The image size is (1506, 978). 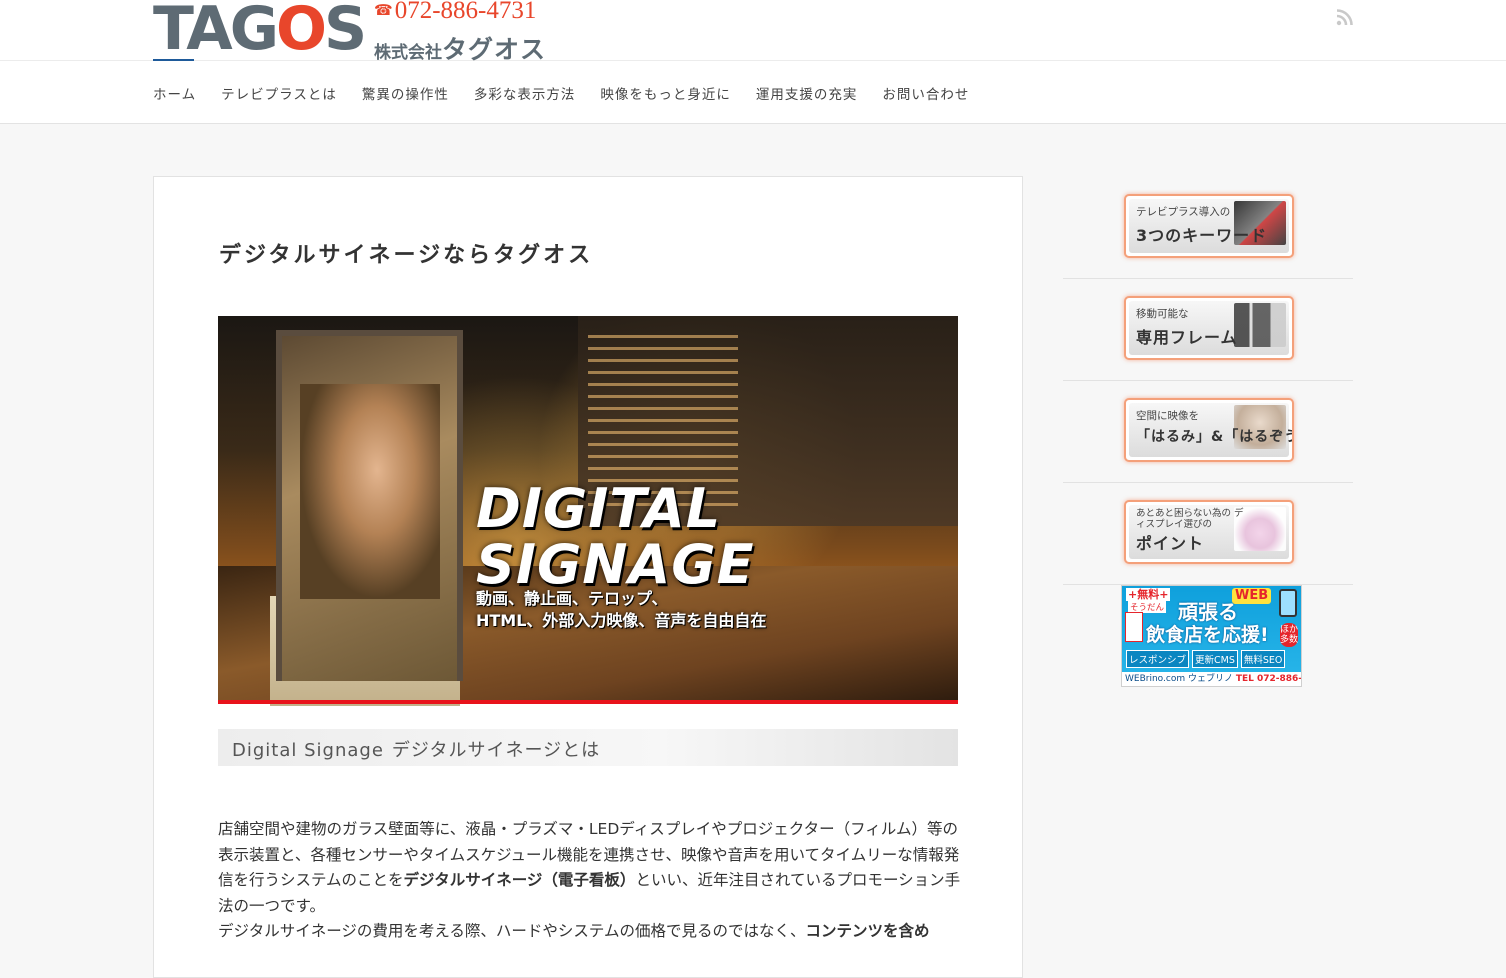 I want to click on page-title: デジタルサイネージならタグオス, so click(x=406, y=255).